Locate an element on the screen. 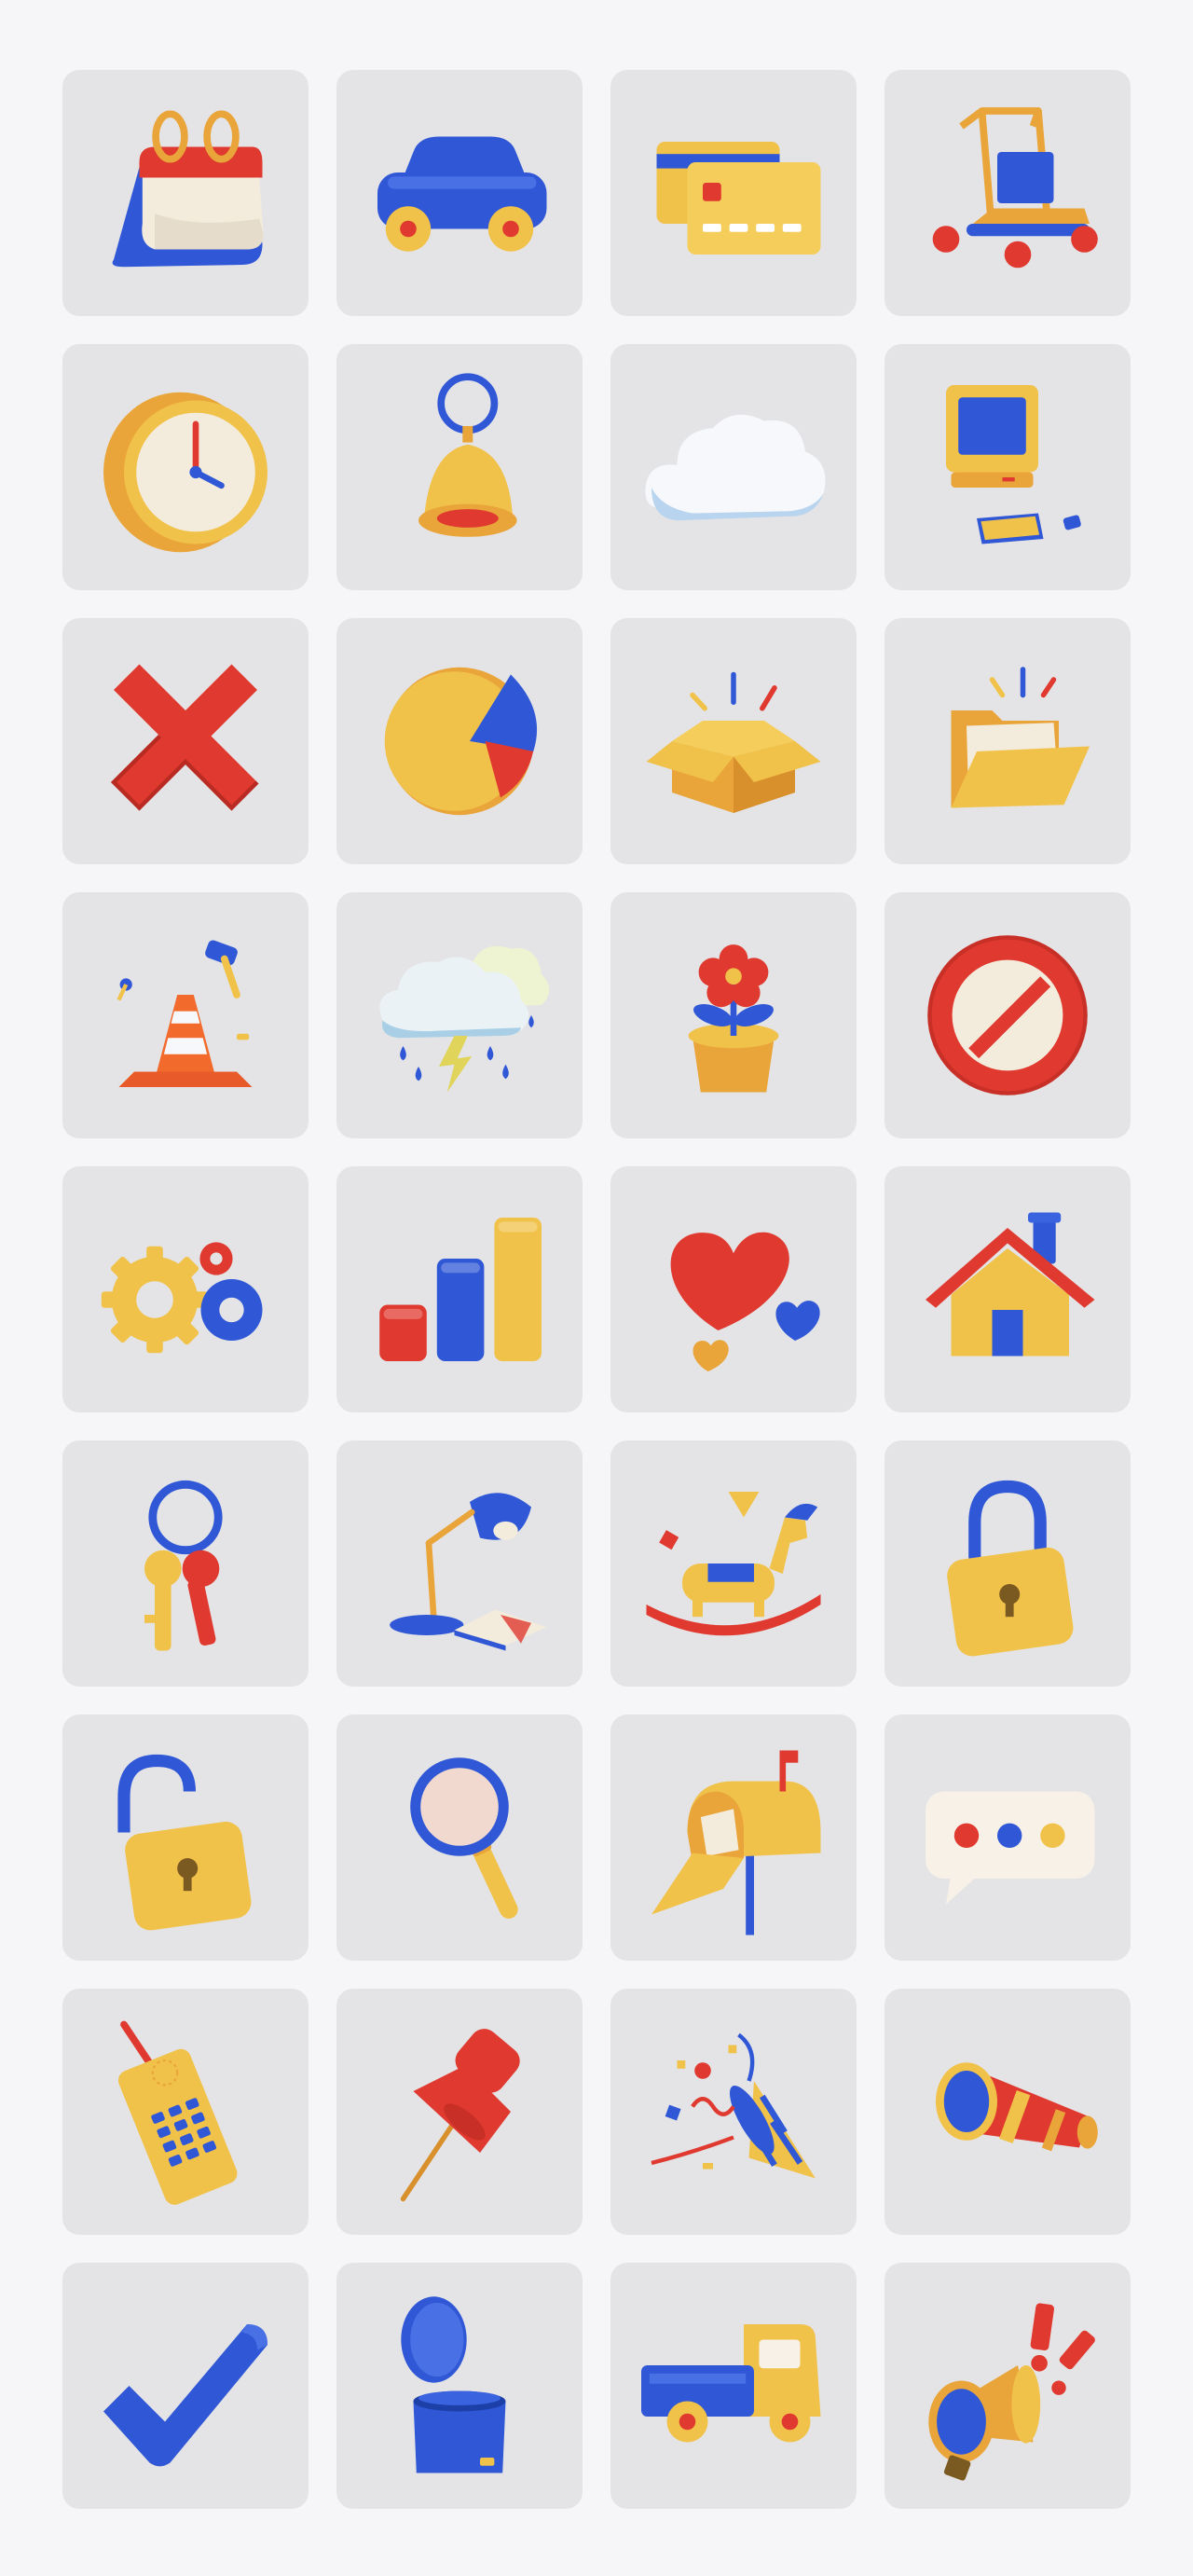  desk-lamp-icon is located at coordinates (459, 1563).